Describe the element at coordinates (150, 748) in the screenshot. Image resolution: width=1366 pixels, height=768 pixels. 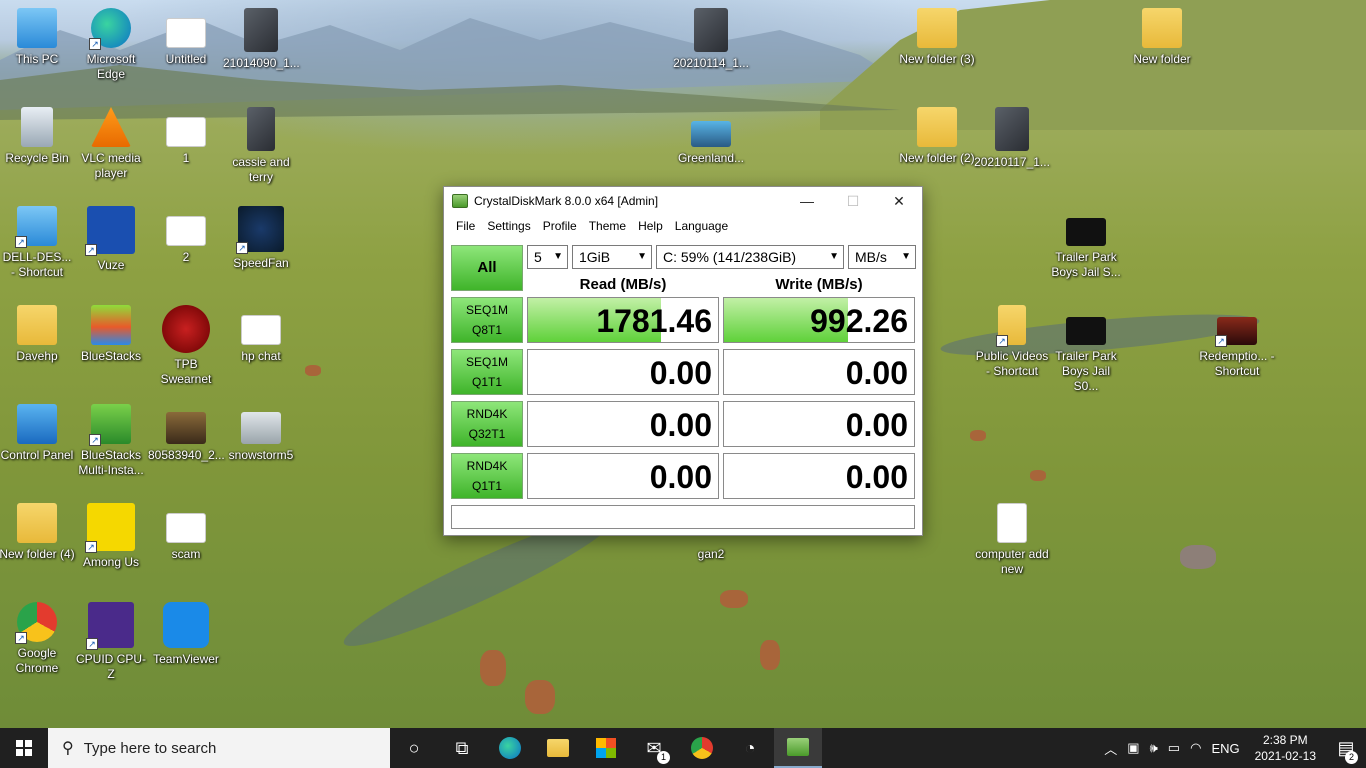
I see `search-placeholder: Type here to search` at that location.